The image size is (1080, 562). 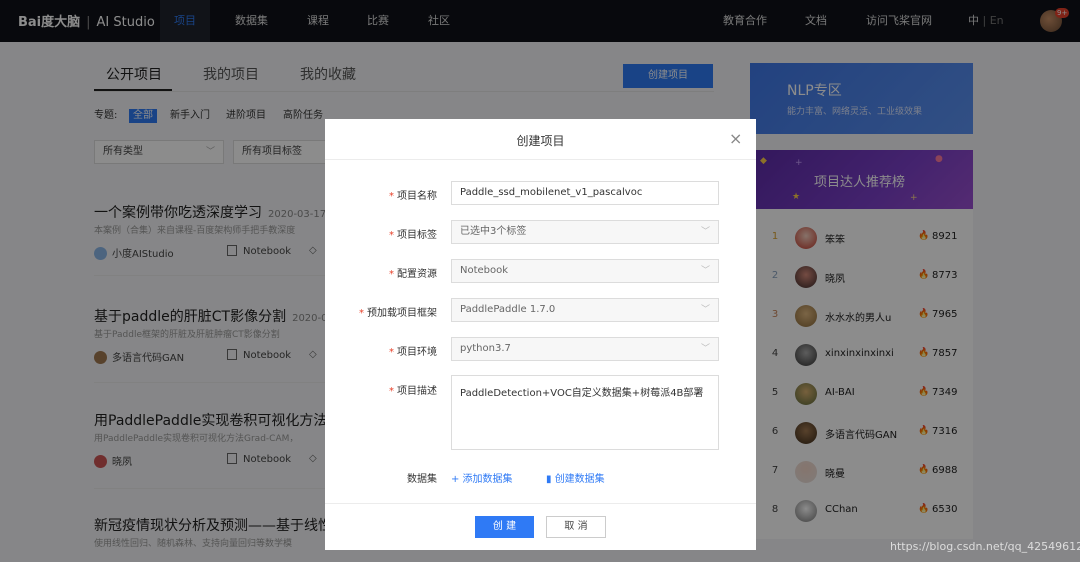 I want to click on resource-select: Notebook ﹀, so click(x=585, y=271).